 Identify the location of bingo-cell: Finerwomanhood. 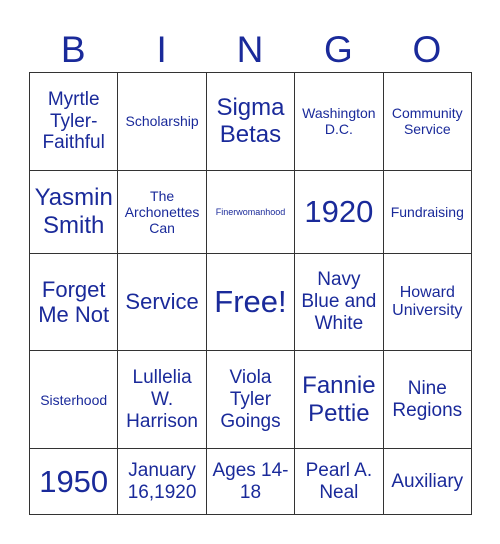
(250, 211).